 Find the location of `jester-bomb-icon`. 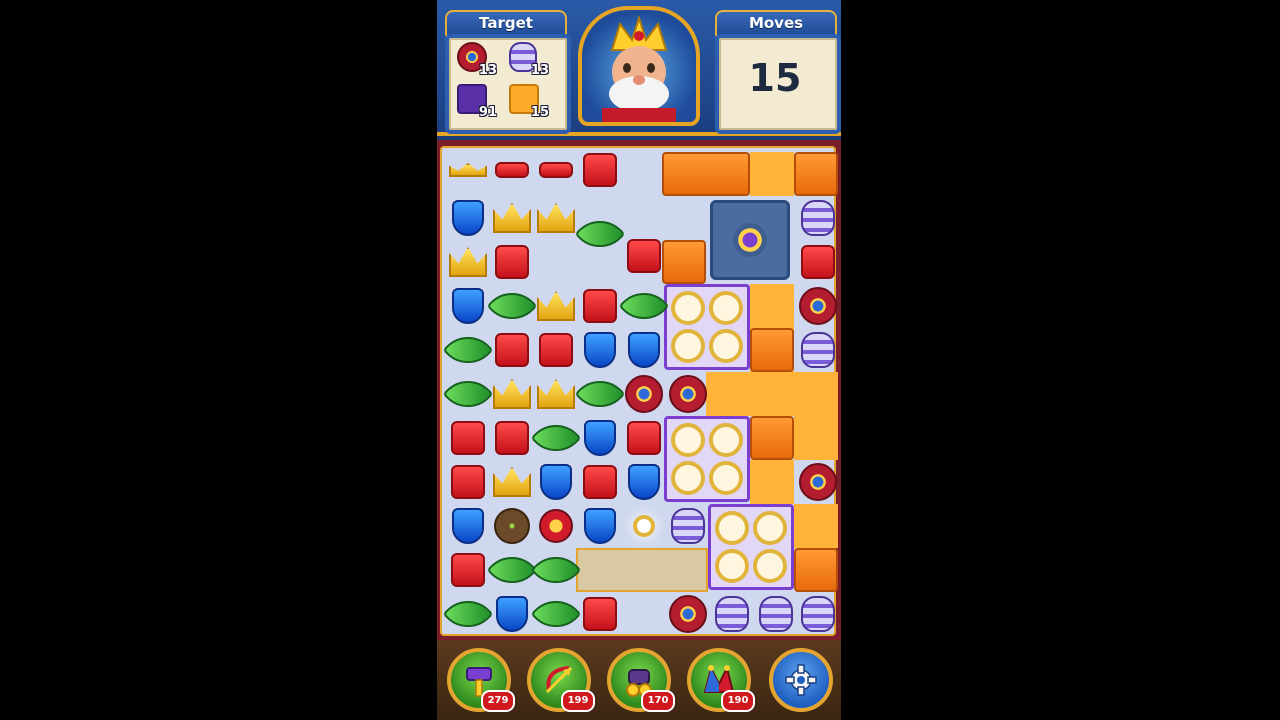

jester-bomb-icon is located at coordinates (556, 526).